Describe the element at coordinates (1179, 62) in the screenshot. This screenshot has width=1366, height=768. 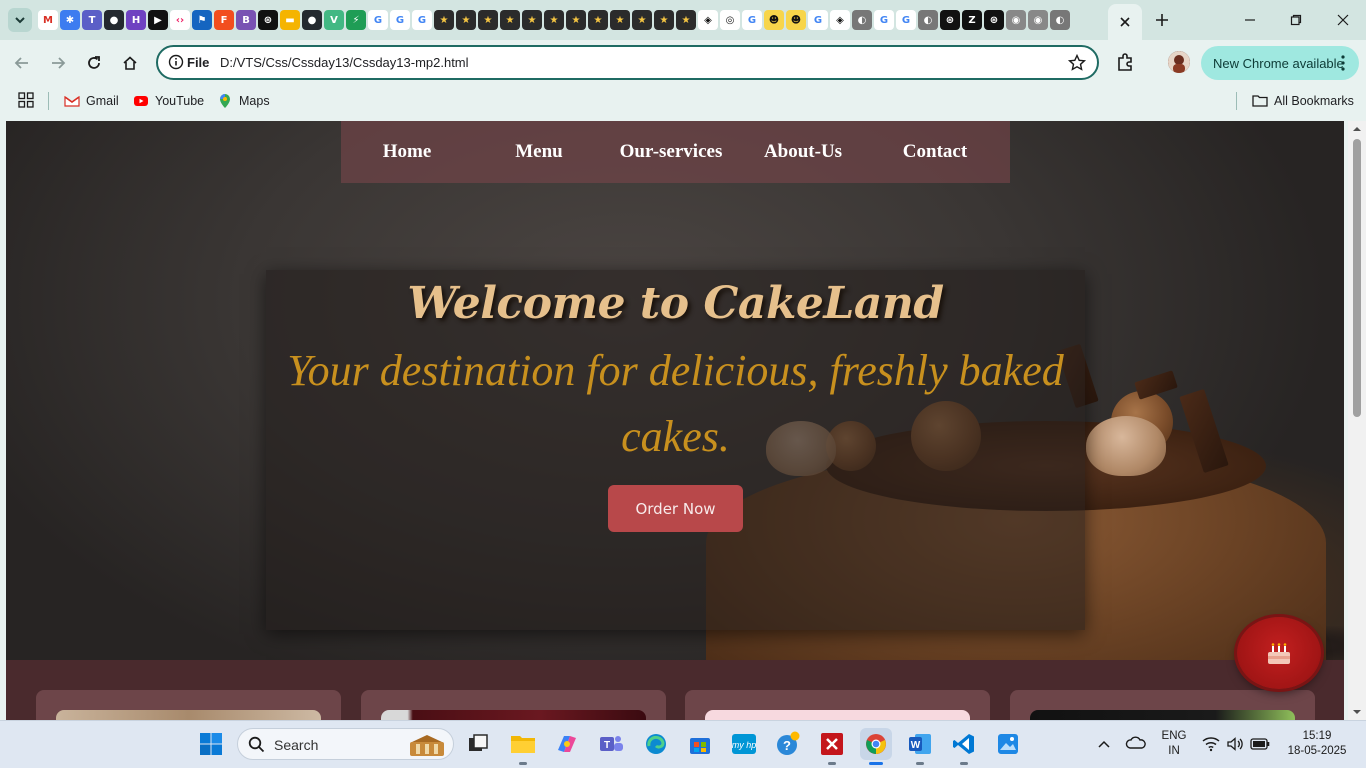
I see `profile-avatar` at that location.